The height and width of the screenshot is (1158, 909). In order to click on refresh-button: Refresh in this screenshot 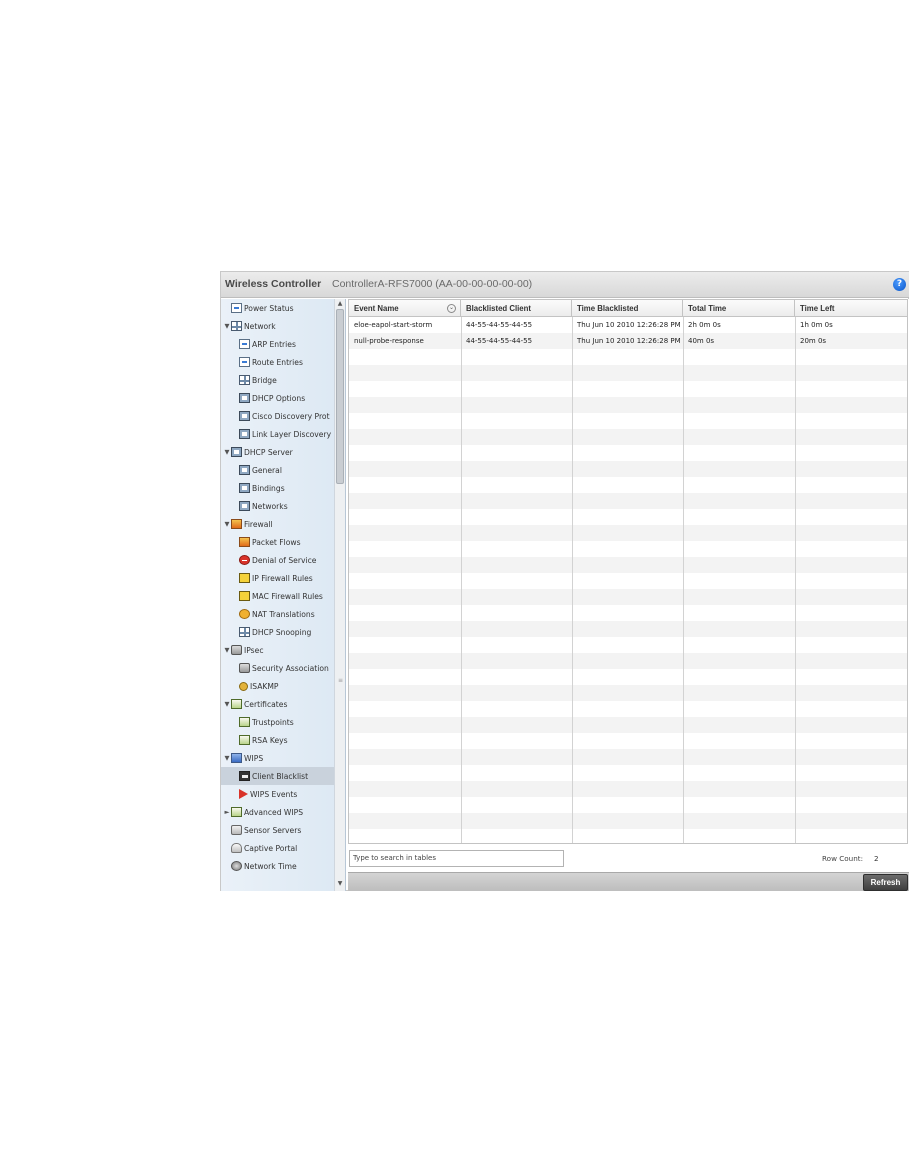, I will do `click(885, 882)`.